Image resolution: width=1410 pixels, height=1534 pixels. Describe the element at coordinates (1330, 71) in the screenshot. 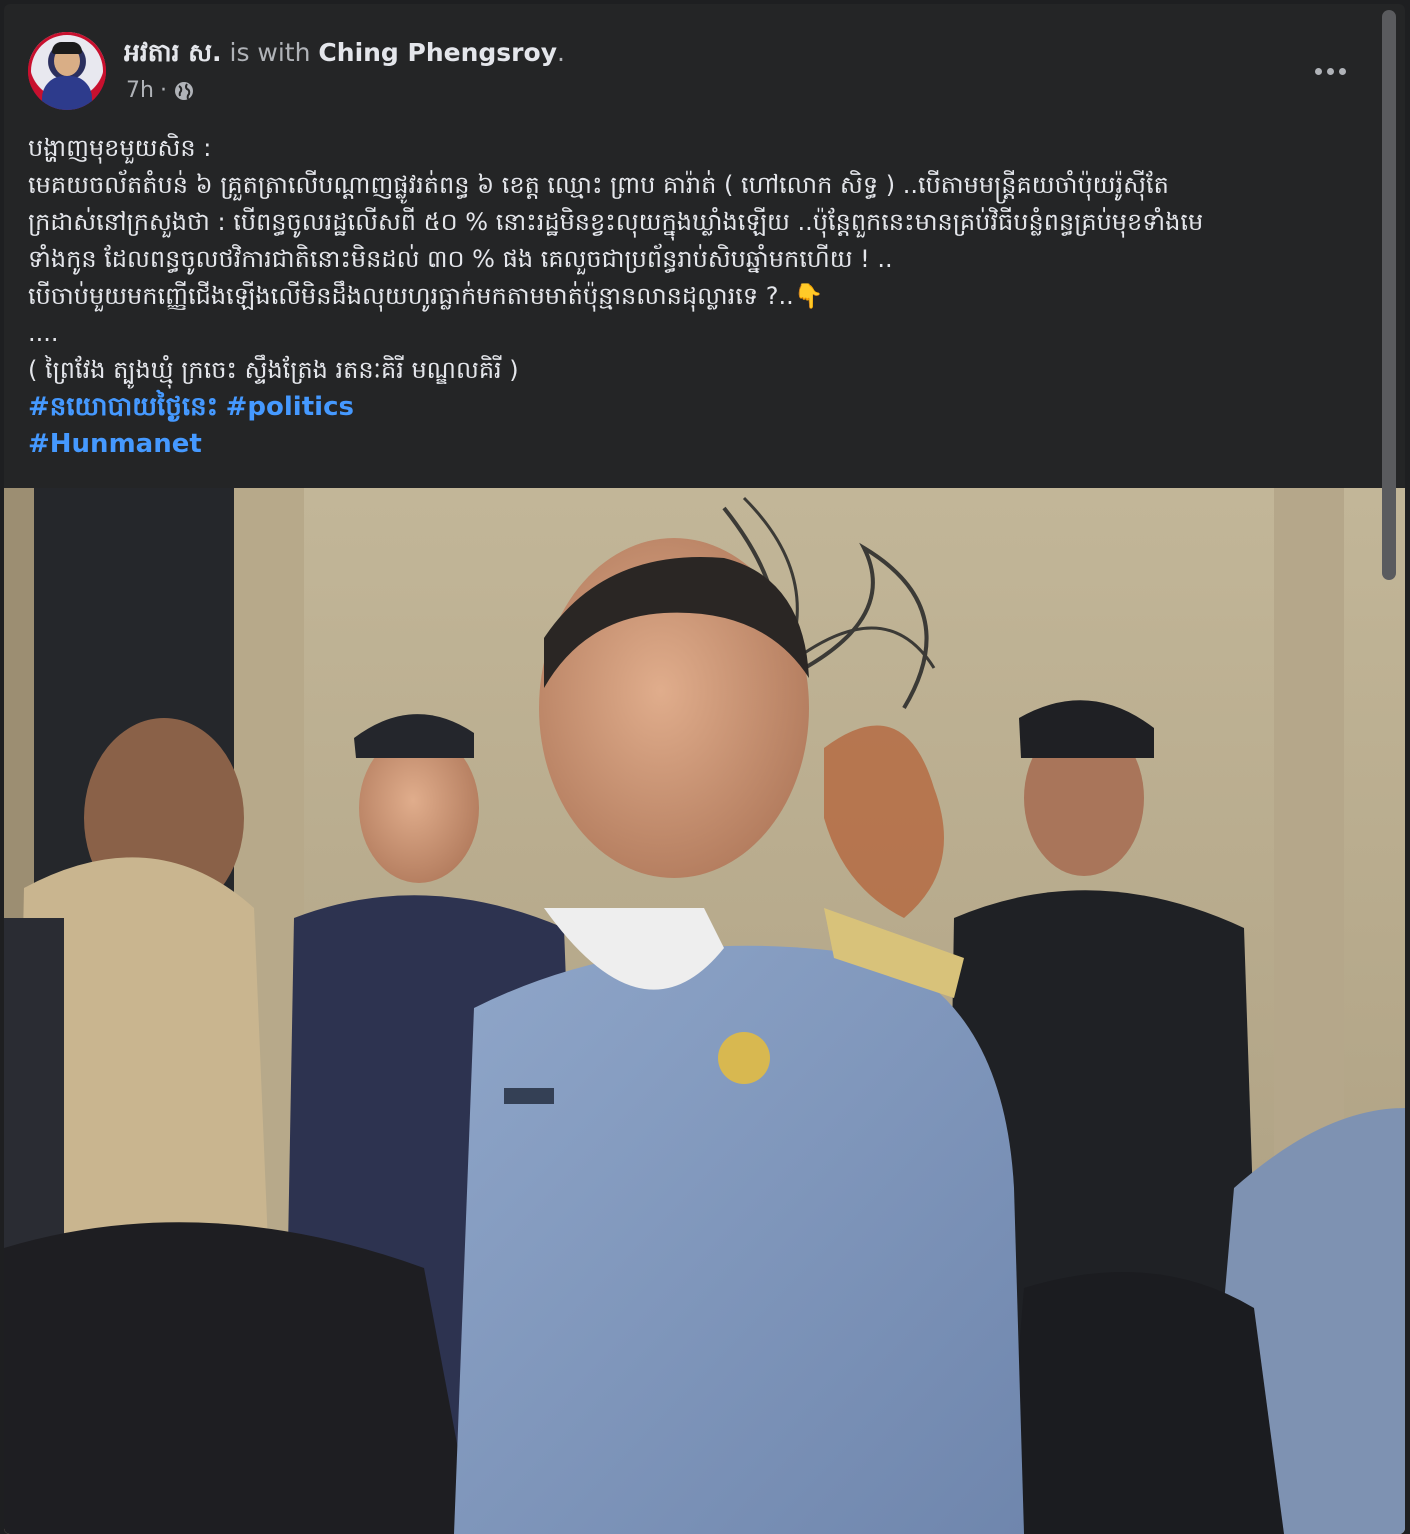

I see `more-options-icon` at that location.